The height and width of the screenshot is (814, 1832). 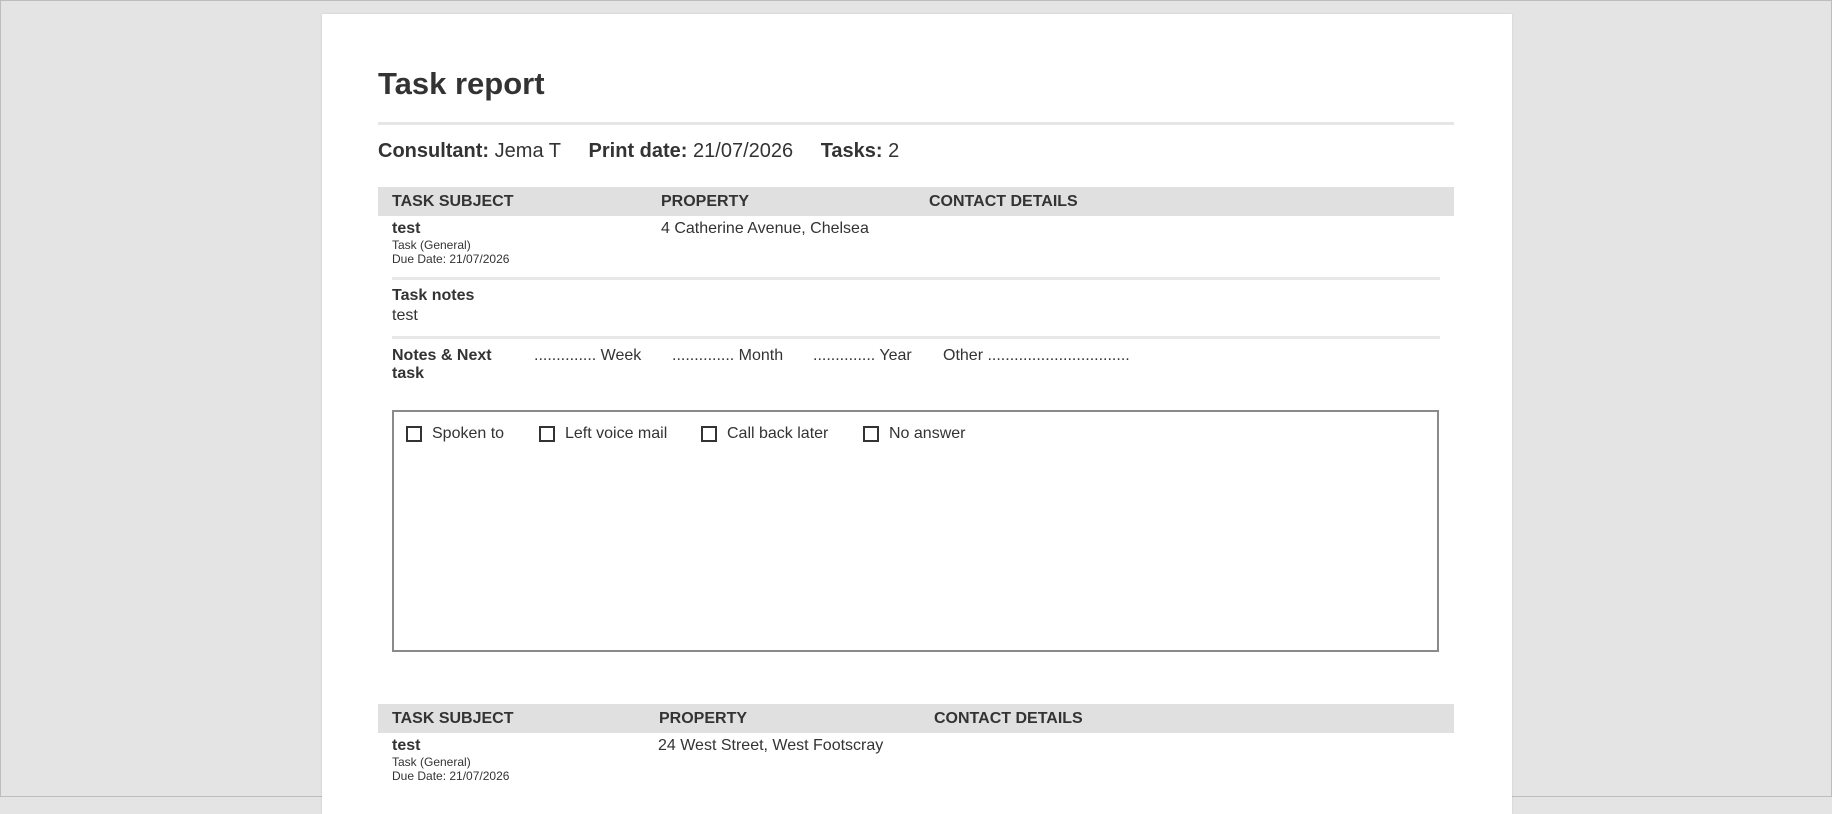 I want to click on option-label: Spoken to, so click(x=468, y=433).